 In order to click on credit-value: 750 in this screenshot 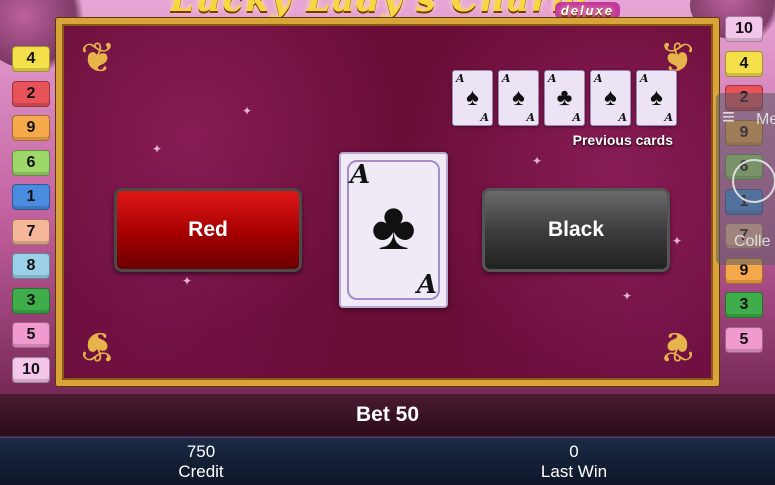, I will do `click(201, 451)`.